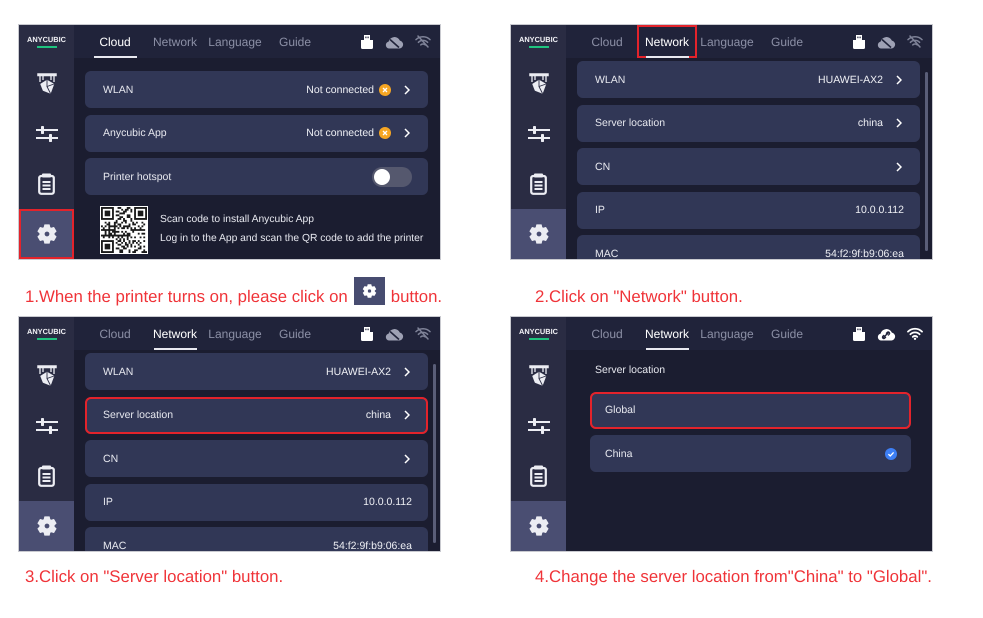  What do you see at coordinates (256, 89) in the screenshot?
I see `settings-row: WLAN Not connected` at bounding box center [256, 89].